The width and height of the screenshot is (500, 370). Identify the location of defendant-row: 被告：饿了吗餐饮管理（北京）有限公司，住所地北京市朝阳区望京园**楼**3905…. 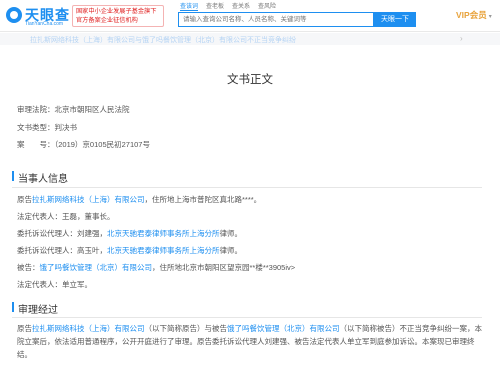
(156, 267).